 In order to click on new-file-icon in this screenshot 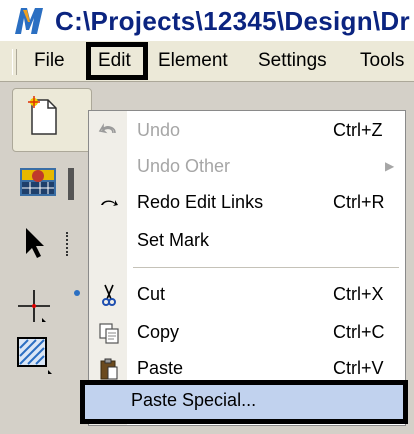, I will do `click(43, 116)`.